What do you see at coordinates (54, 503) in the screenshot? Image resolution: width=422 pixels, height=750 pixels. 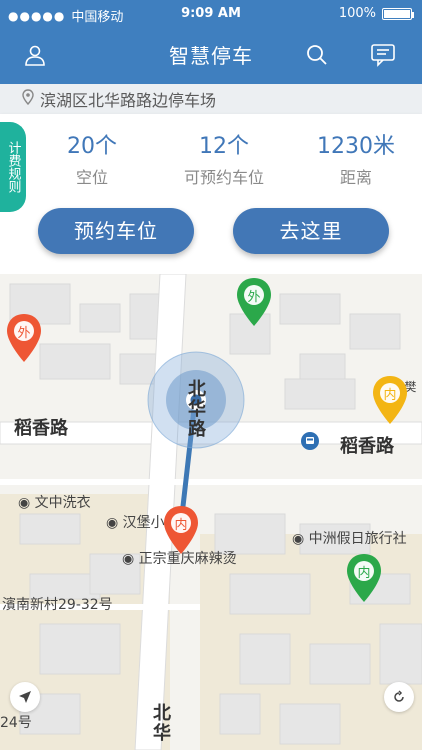 I see `poi-laundry: ◉ 文中洗衣` at bounding box center [54, 503].